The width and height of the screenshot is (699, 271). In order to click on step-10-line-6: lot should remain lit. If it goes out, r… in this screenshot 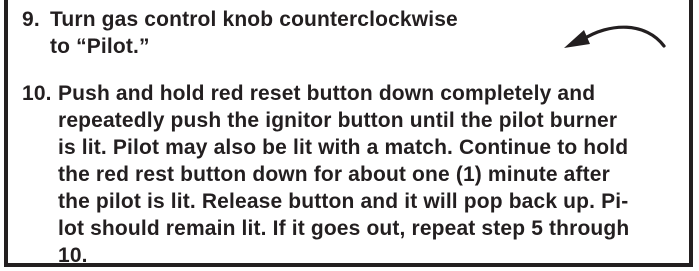, I will do `click(344, 228)`.